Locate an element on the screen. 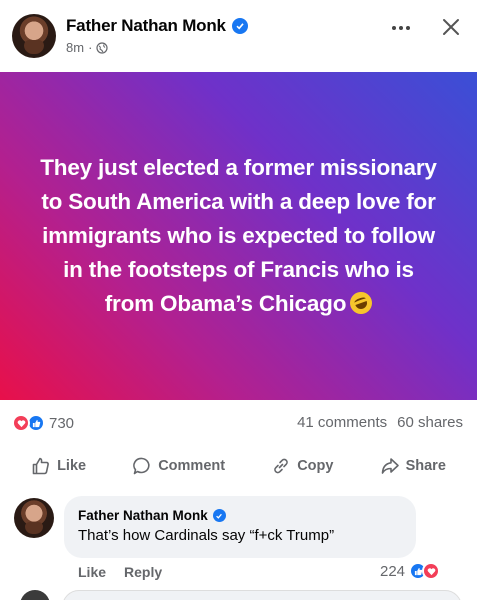 The height and width of the screenshot is (600, 477). link-icon is located at coordinates (281, 466).